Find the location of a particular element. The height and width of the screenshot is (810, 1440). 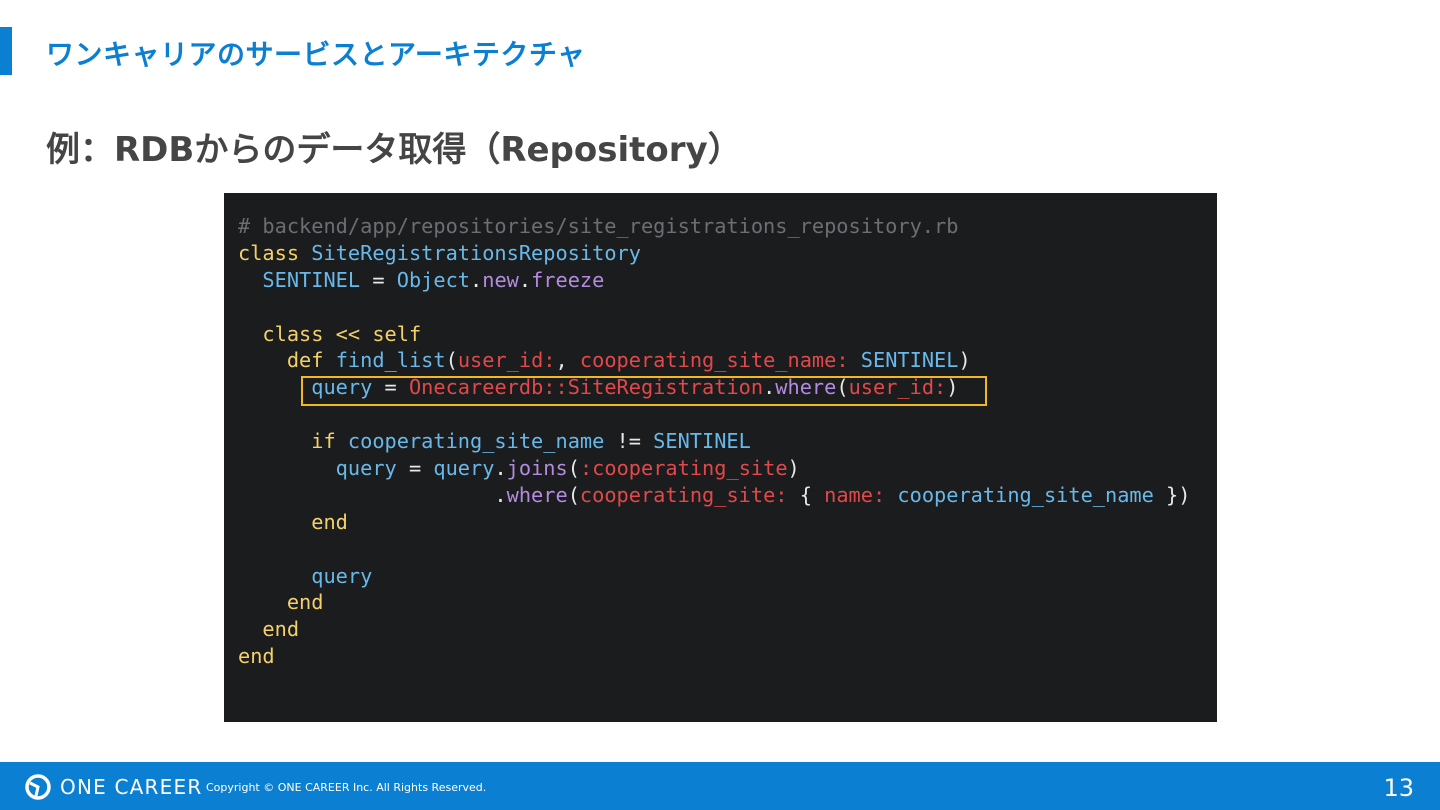

code-token: cooperating_site_name: is located at coordinates (714, 360).